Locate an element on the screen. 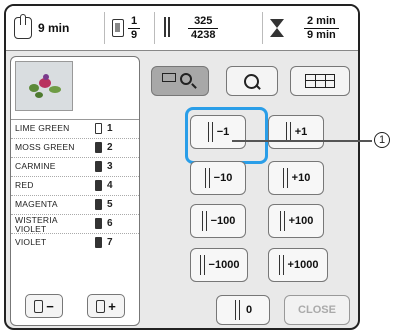 The image size is (397, 336). thread-name: VIOLET is located at coordinates (31, 242).